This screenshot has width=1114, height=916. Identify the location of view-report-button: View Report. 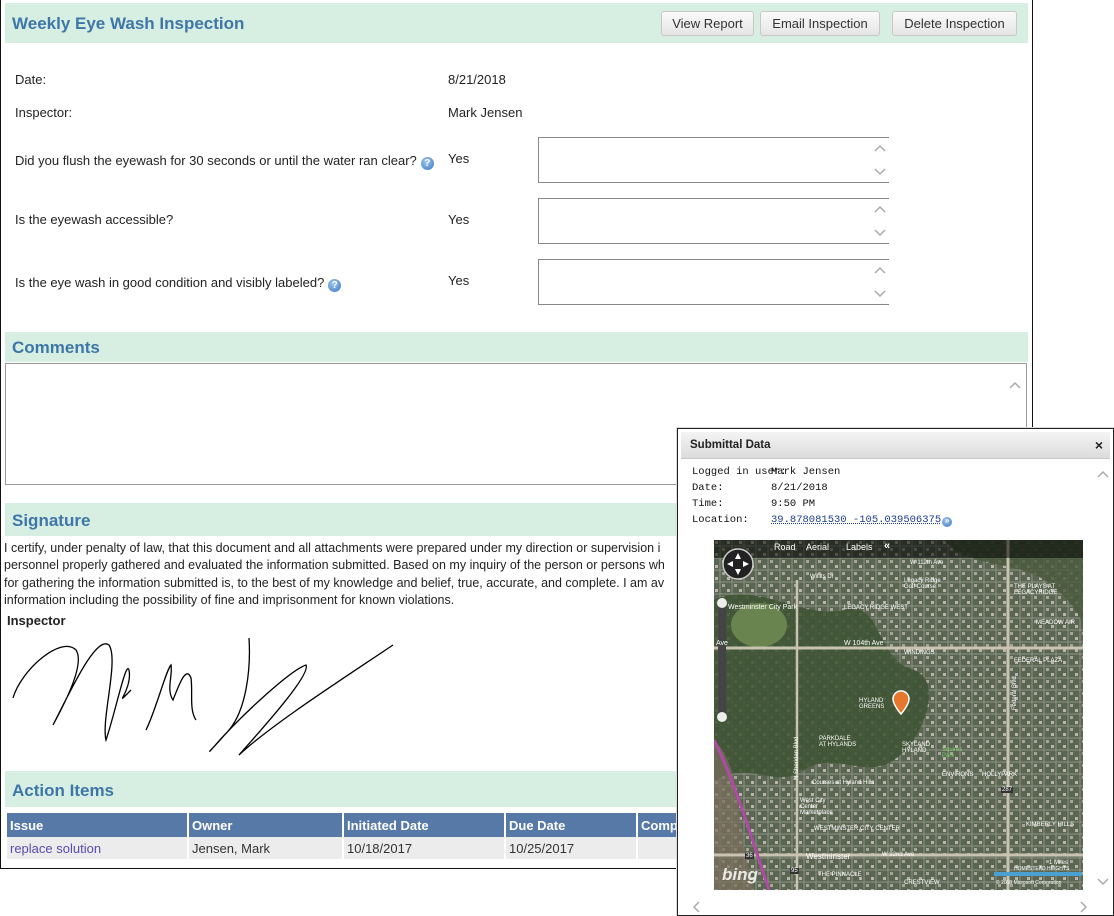
(707, 23).